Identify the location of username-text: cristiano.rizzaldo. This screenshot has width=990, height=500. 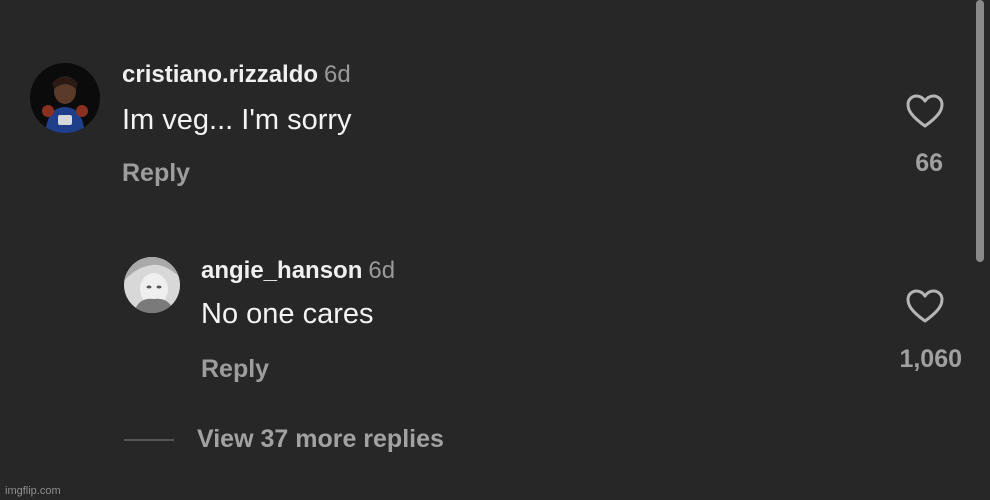
(220, 74).